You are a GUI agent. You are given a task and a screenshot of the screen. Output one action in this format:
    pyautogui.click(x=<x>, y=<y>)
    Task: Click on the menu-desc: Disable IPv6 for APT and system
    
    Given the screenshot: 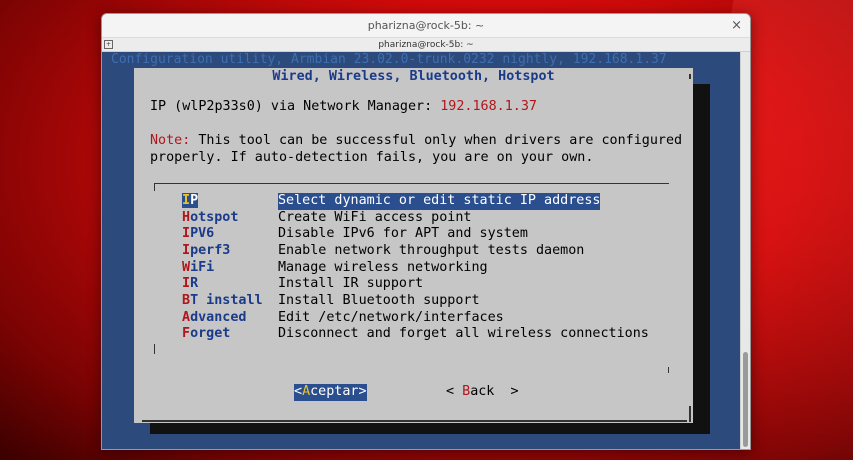 What is the action you would take?
    pyautogui.click(x=403, y=233)
    